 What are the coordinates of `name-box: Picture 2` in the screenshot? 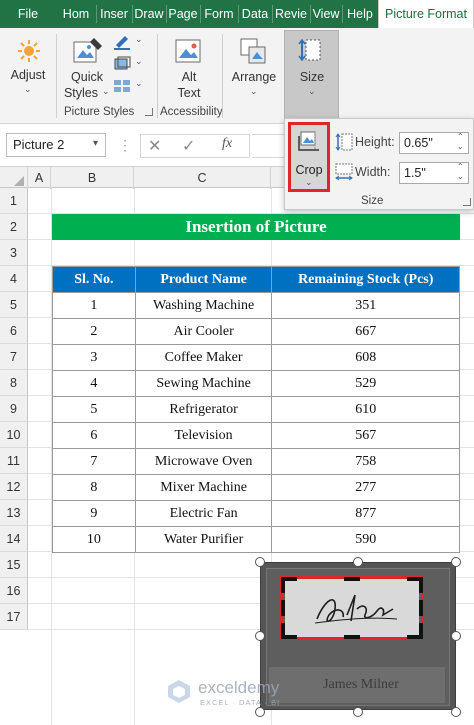 It's located at (56, 145).